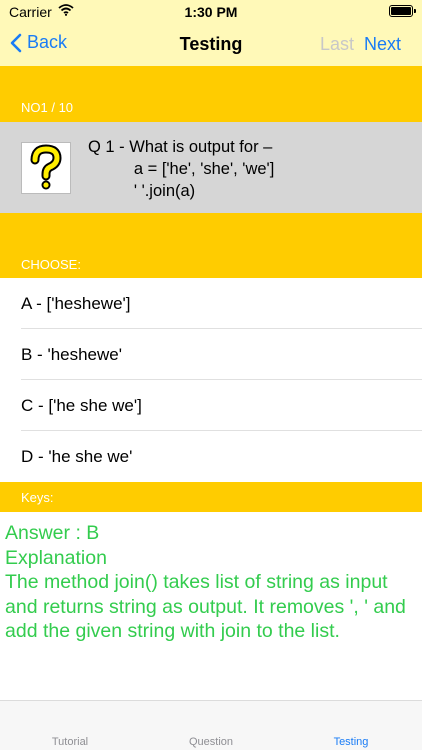 Image resolution: width=422 pixels, height=750 pixels. I want to click on option-label: B - 'heshewe', so click(71, 354).